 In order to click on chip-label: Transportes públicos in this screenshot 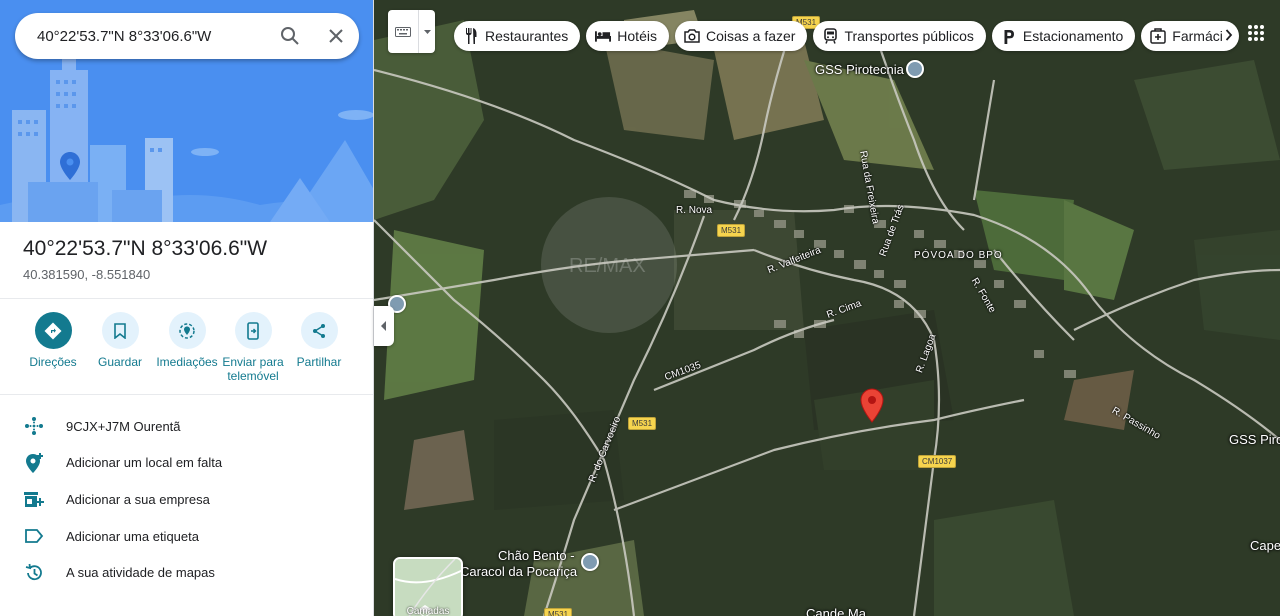, I will do `click(909, 36)`.